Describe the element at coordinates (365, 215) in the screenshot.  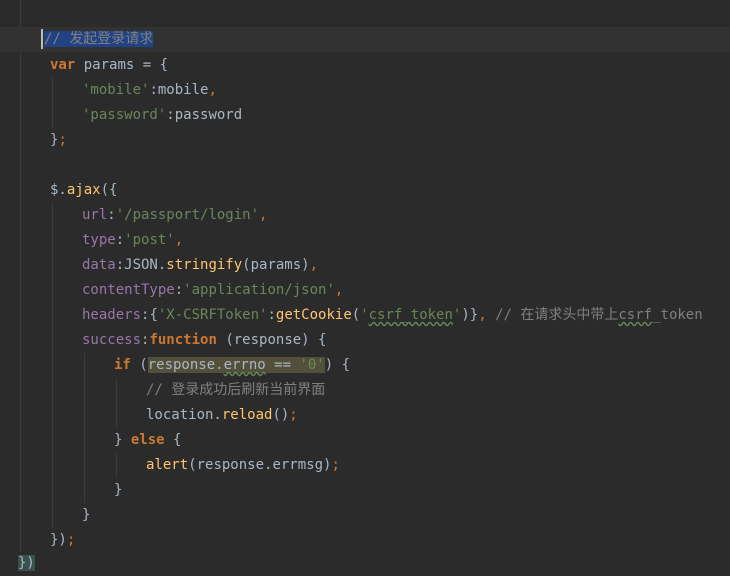
I see `code-line: url:'/passport/login',` at that location.